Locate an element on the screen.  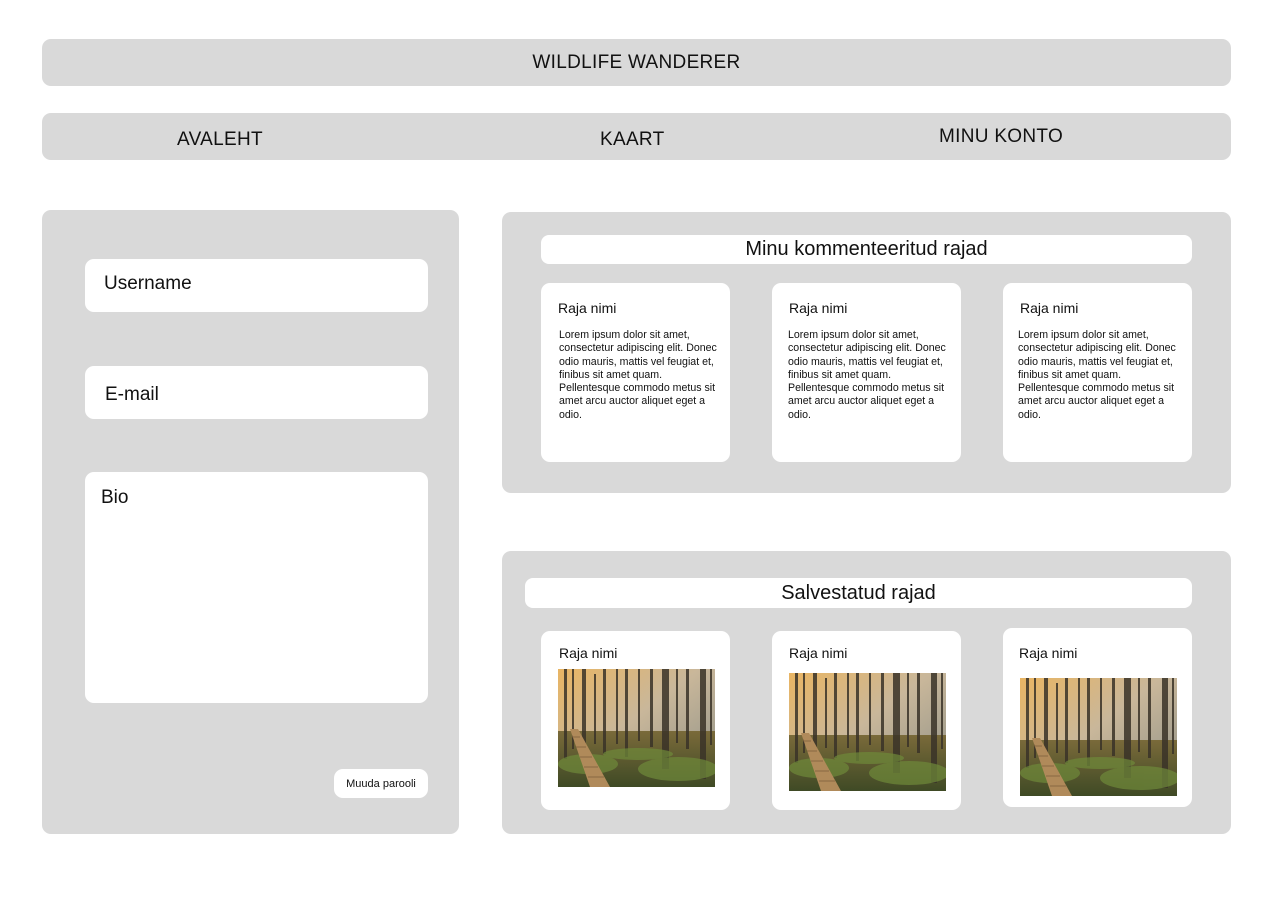
app-title-bar: WILDLIFE WANDERER is located at coordinates (636, 62).